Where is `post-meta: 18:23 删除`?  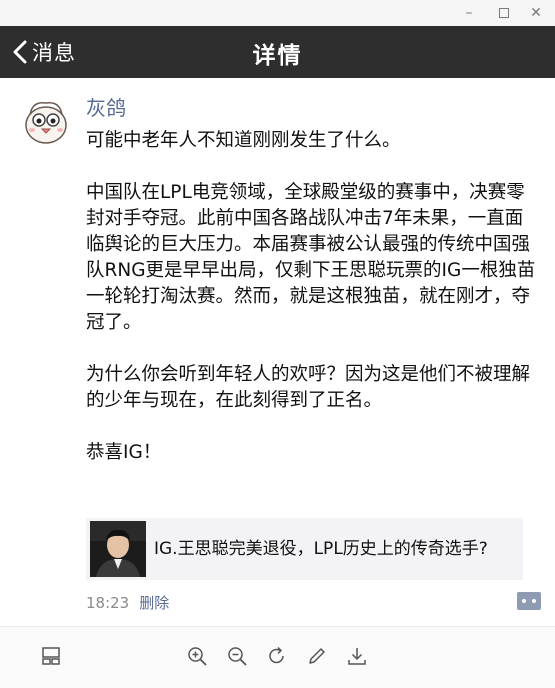 post-meta: 18:23 删除 is located at coordinates (127, 602).